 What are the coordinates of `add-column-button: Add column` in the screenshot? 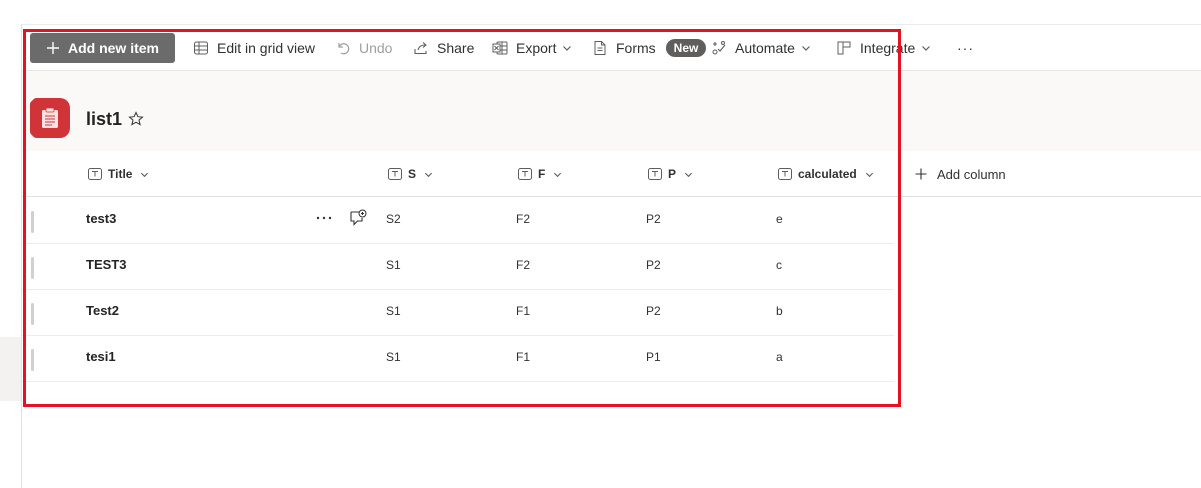 It's located at (960, 174).